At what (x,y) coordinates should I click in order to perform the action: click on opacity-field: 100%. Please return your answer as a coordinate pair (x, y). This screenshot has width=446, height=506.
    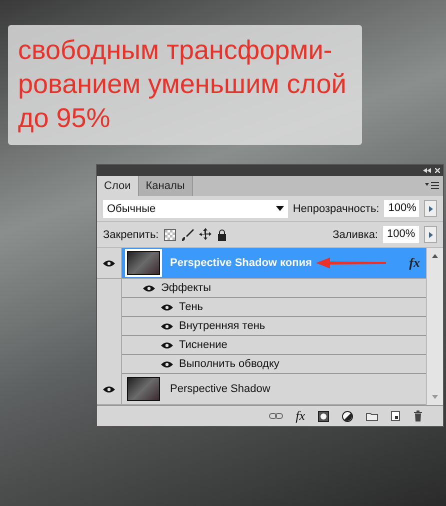
    Looking at the image, I should click on (402, 208).